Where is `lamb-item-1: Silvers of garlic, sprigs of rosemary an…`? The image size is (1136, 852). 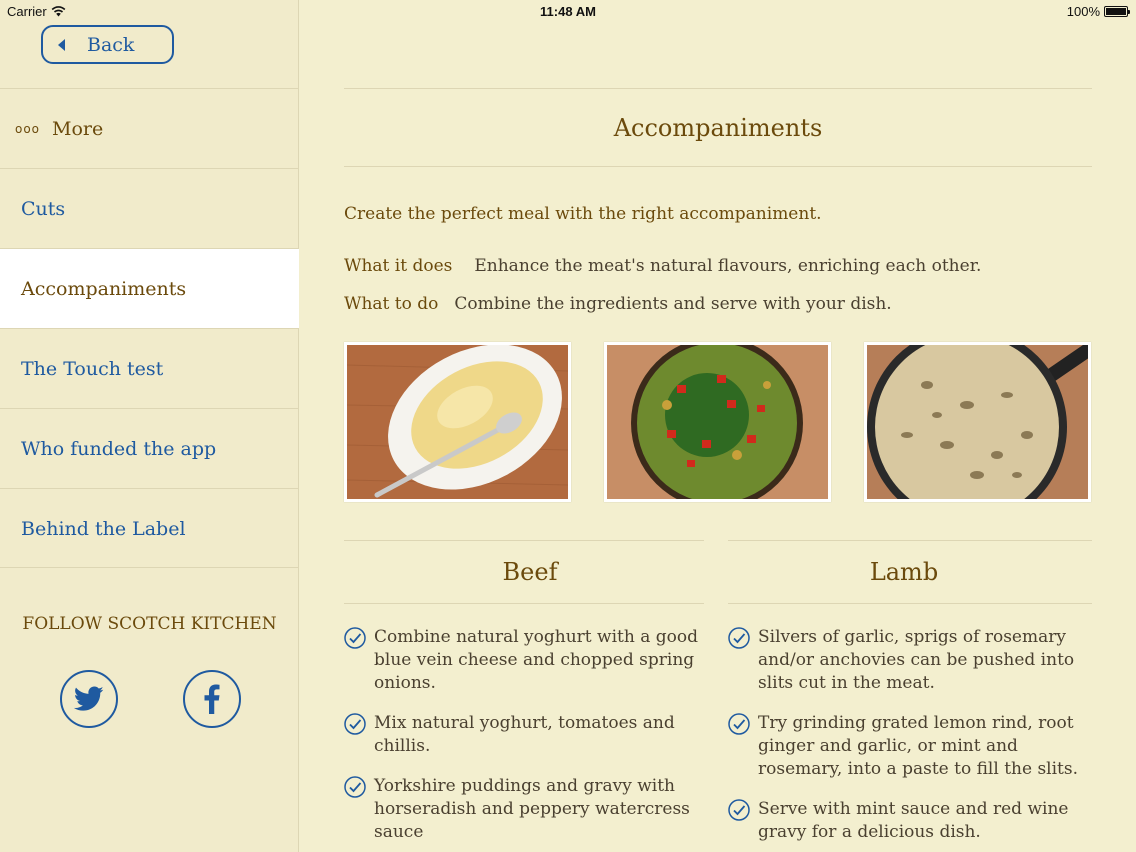
lamb-item-1: Silvers of garlic, sprigs of rosemary an… is located at coordinates (901, 660).